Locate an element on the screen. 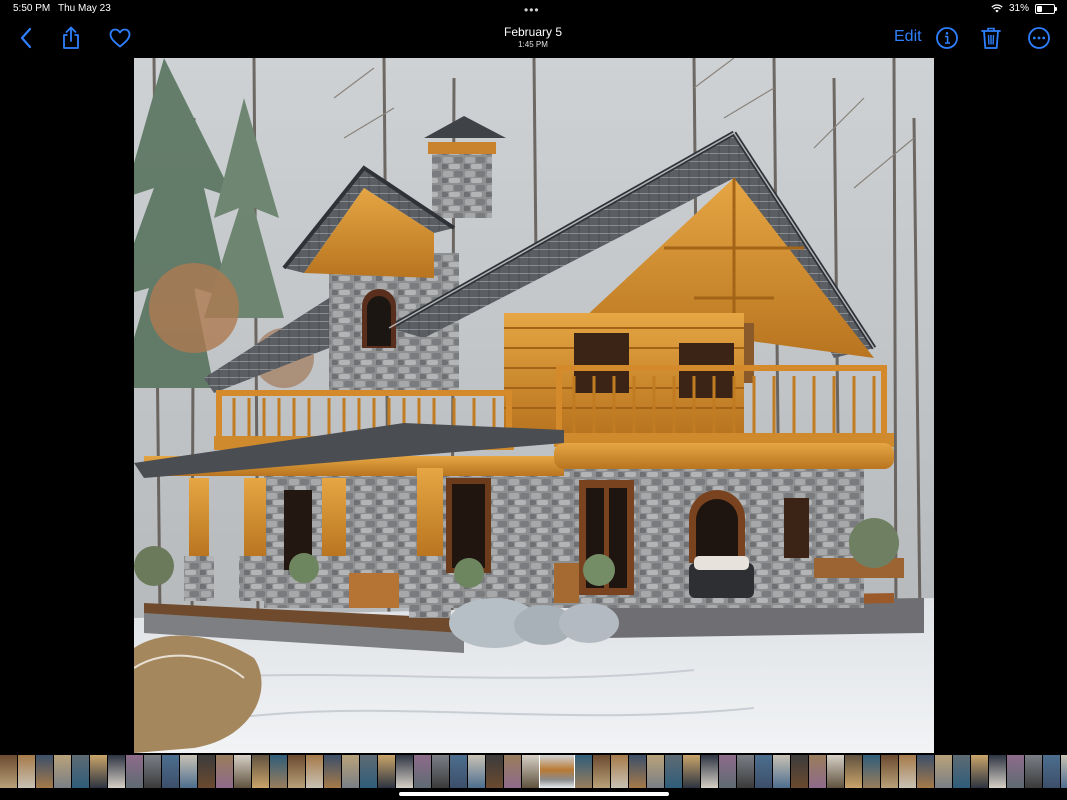 The image size is (1067, 800). multitasking-dots-icon: ••• is located at coordinates (532, 10).